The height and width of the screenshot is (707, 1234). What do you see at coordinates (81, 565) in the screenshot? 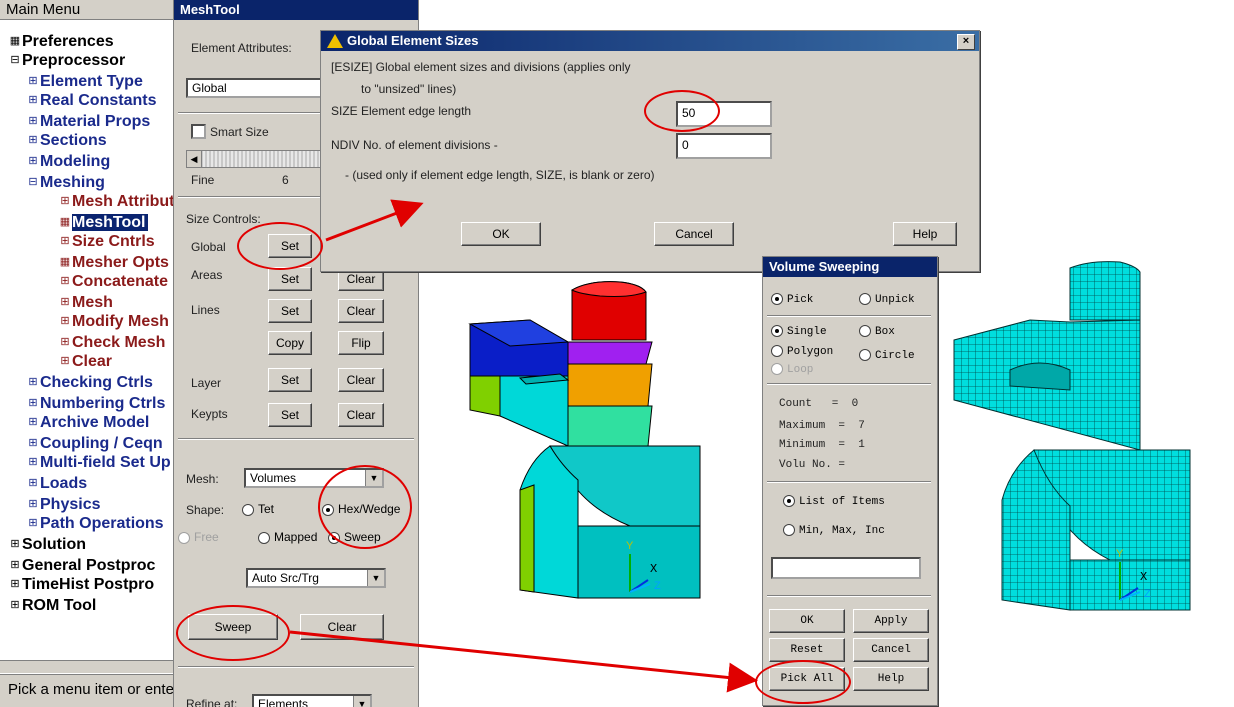
I see `menu-item: ⊞ General Postproc` at bounding box center [81, 565].